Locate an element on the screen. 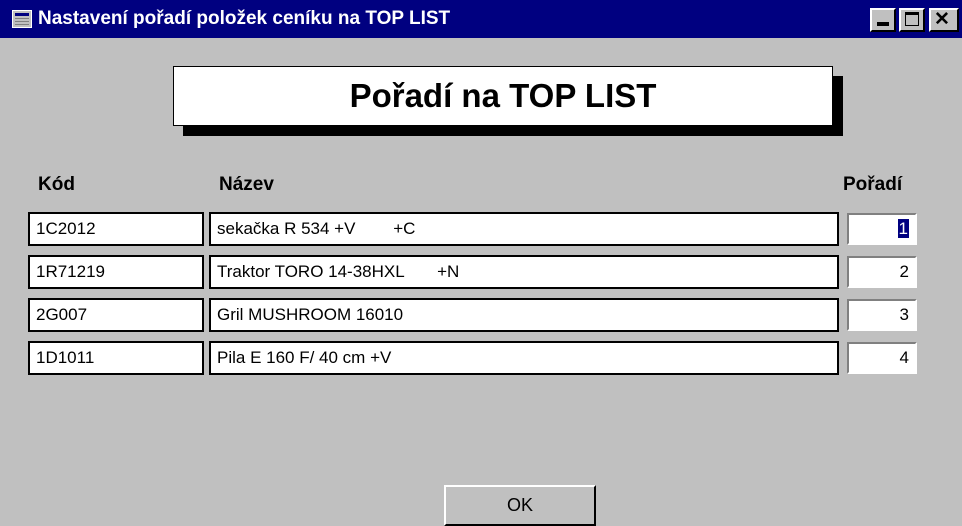 The height and width of the screenshot is (526, 962). ok-button: OK is located at coordinates (520, 505).